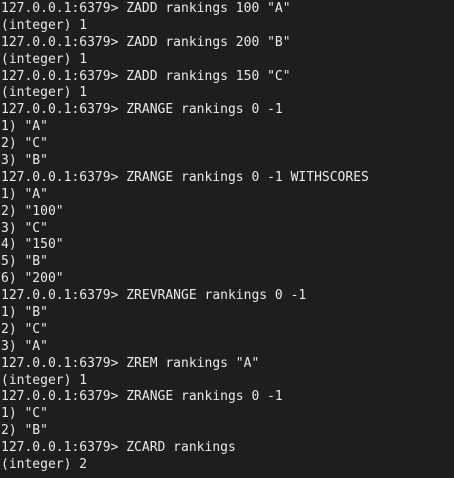 This screenshot has height=478, width=454. Describe the element at coordinates (32, 245) in the screenshot. I see `output-line: 4) "150"` at that location.